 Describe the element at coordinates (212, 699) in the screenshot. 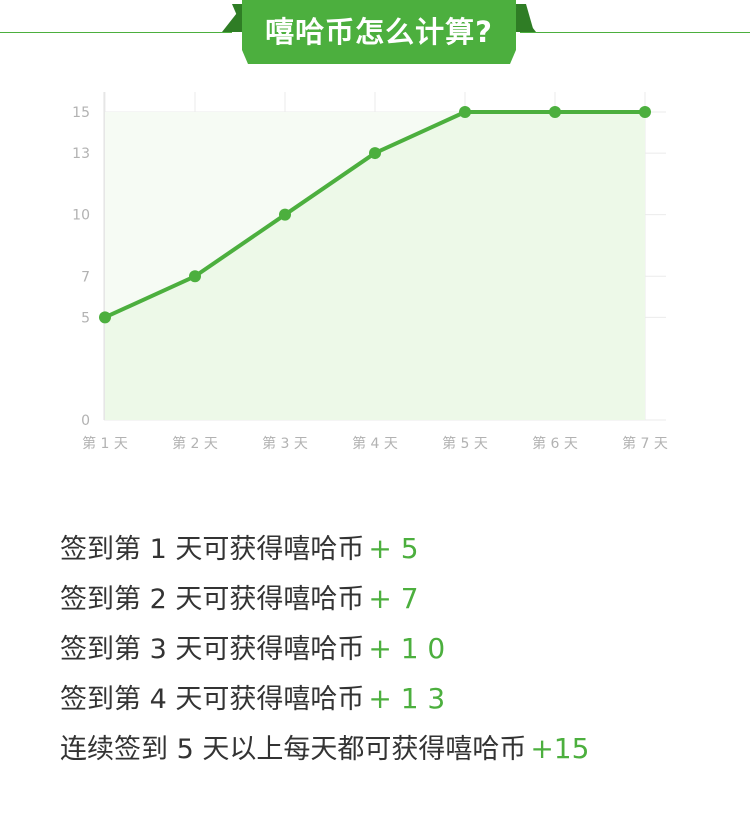

I see `rule-text: 签到第 4 天可获得嘻哈币` at that location.